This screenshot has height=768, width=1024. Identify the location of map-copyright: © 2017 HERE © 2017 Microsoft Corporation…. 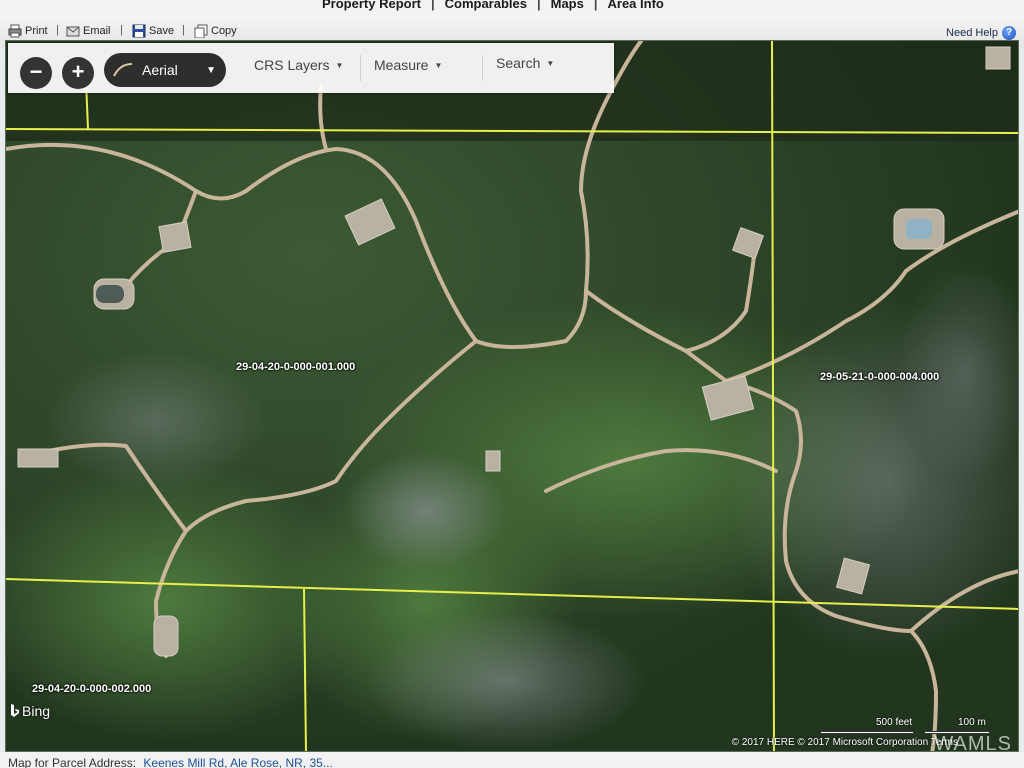
(845, 742).